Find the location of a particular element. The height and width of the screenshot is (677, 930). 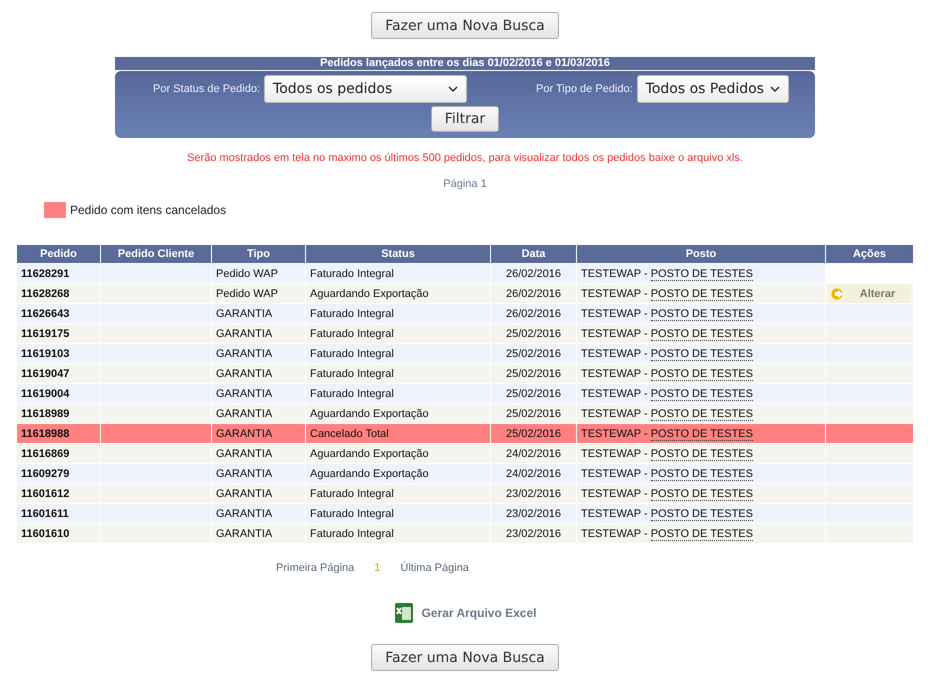

filter-button: Filtrar is located at coordinates (465, 119).